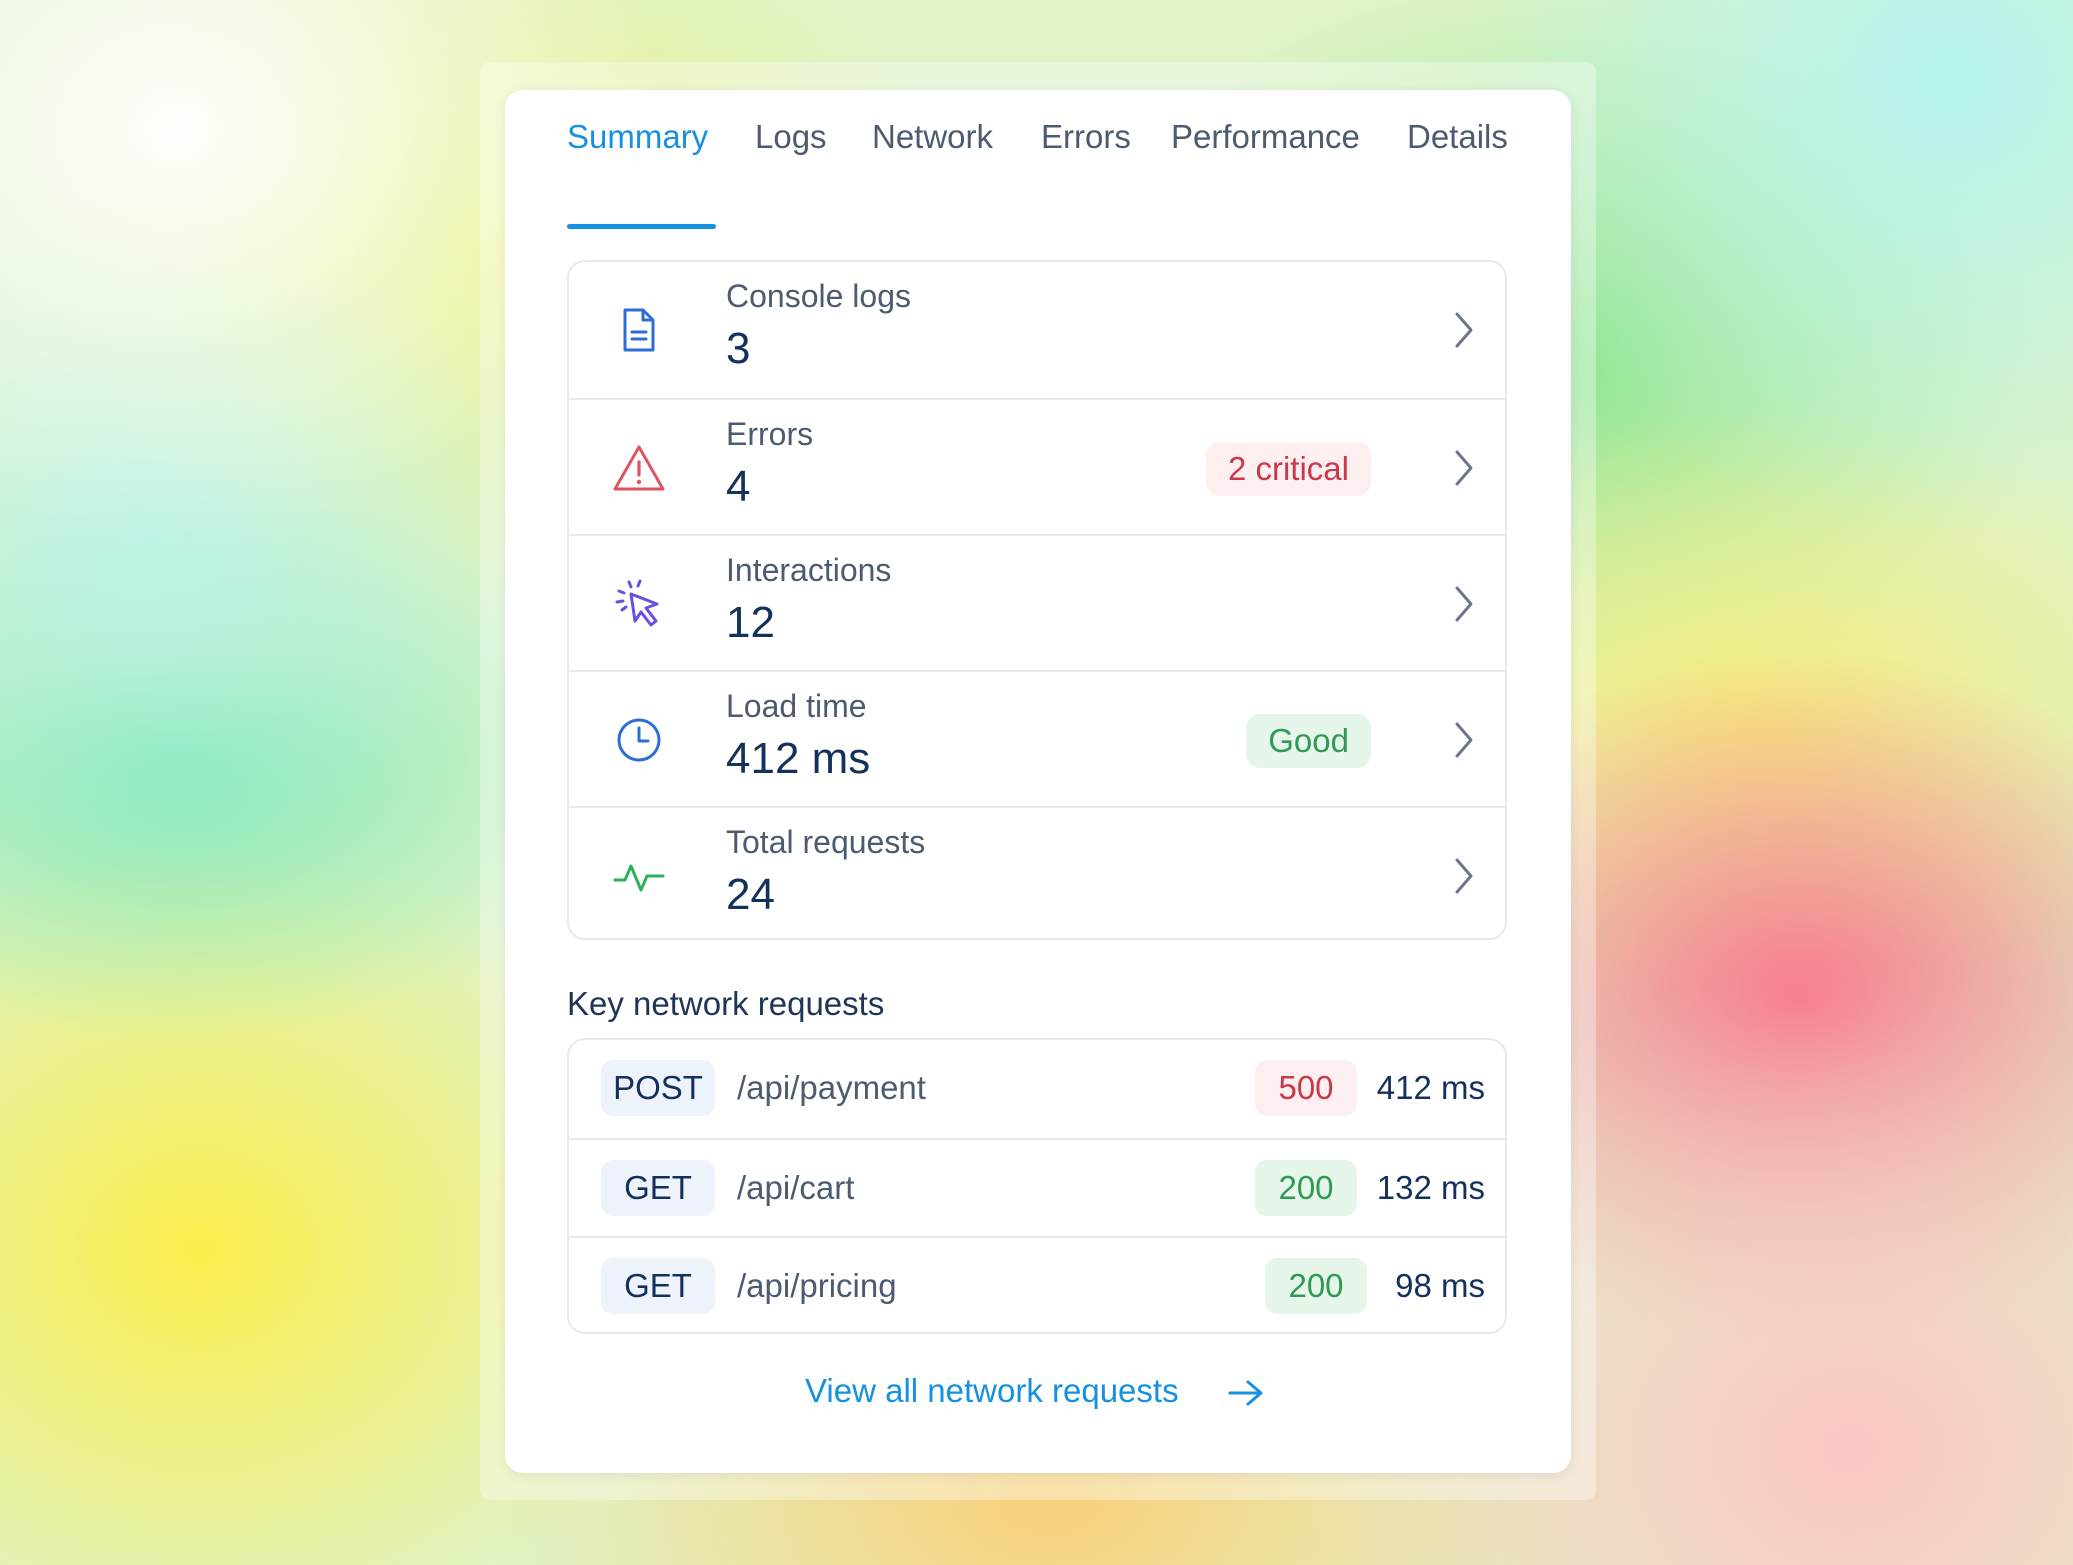  I want to click on stat-row-errors: Errors 4 2 critical, so click(1037, 467).